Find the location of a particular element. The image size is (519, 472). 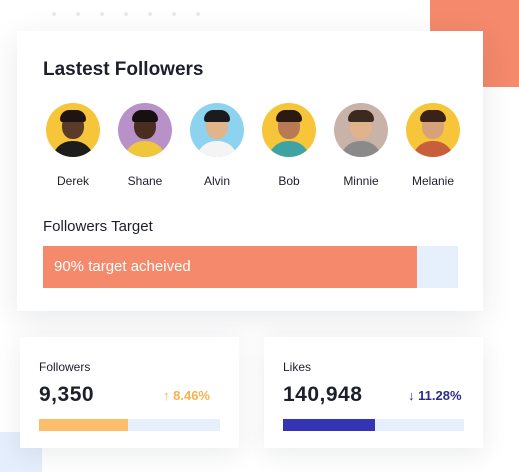

follower-item: Minnie is located at coordinates (361, 145).